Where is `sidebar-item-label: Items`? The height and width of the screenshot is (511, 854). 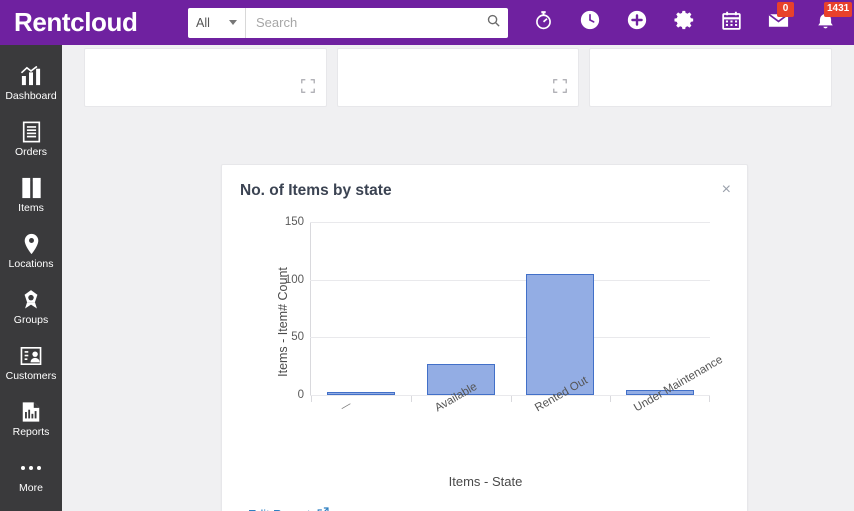
sidebar-item-label: Items is located at coordinates (31, 207).